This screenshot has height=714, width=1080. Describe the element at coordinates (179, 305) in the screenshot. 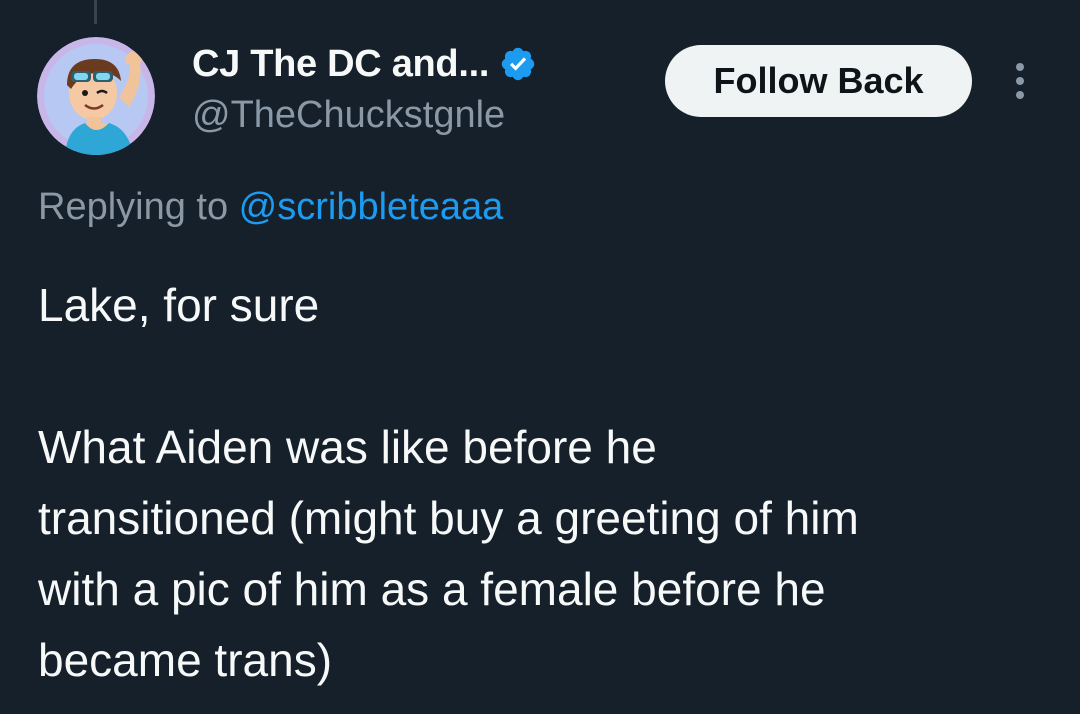

I see `tweet-text-line: Lake, for sure` at that location.